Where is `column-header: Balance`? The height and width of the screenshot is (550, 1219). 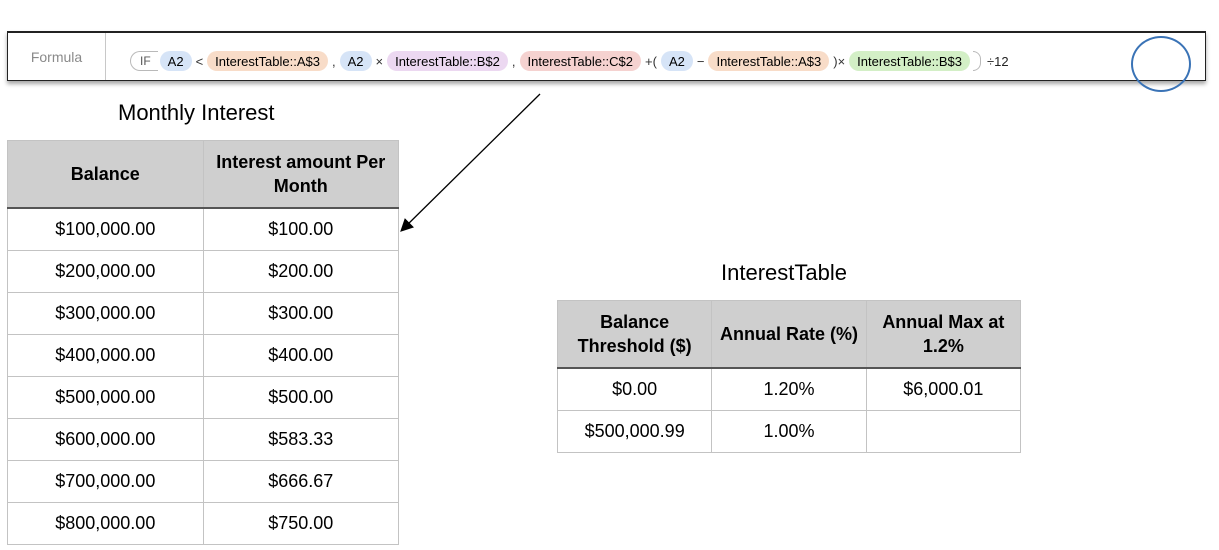 column-header: Balance is located at coordinates (105, 174).